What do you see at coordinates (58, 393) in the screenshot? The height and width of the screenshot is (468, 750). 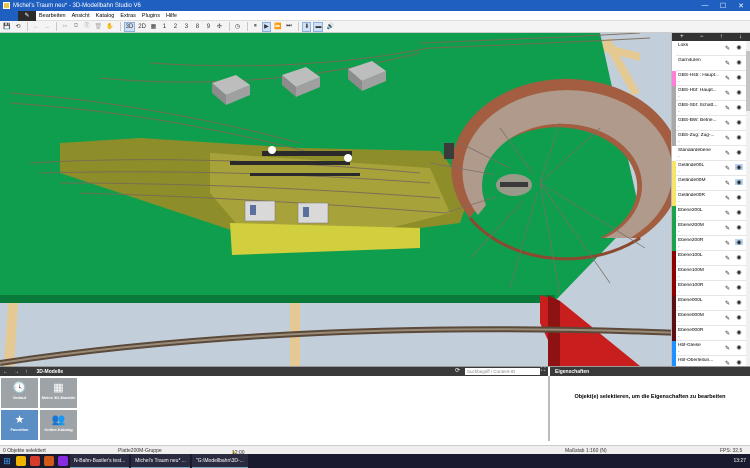 I see `tile-meine-3d-modelle: ▦ Meine 3D-Modelle` at bounding box center [58, 393].